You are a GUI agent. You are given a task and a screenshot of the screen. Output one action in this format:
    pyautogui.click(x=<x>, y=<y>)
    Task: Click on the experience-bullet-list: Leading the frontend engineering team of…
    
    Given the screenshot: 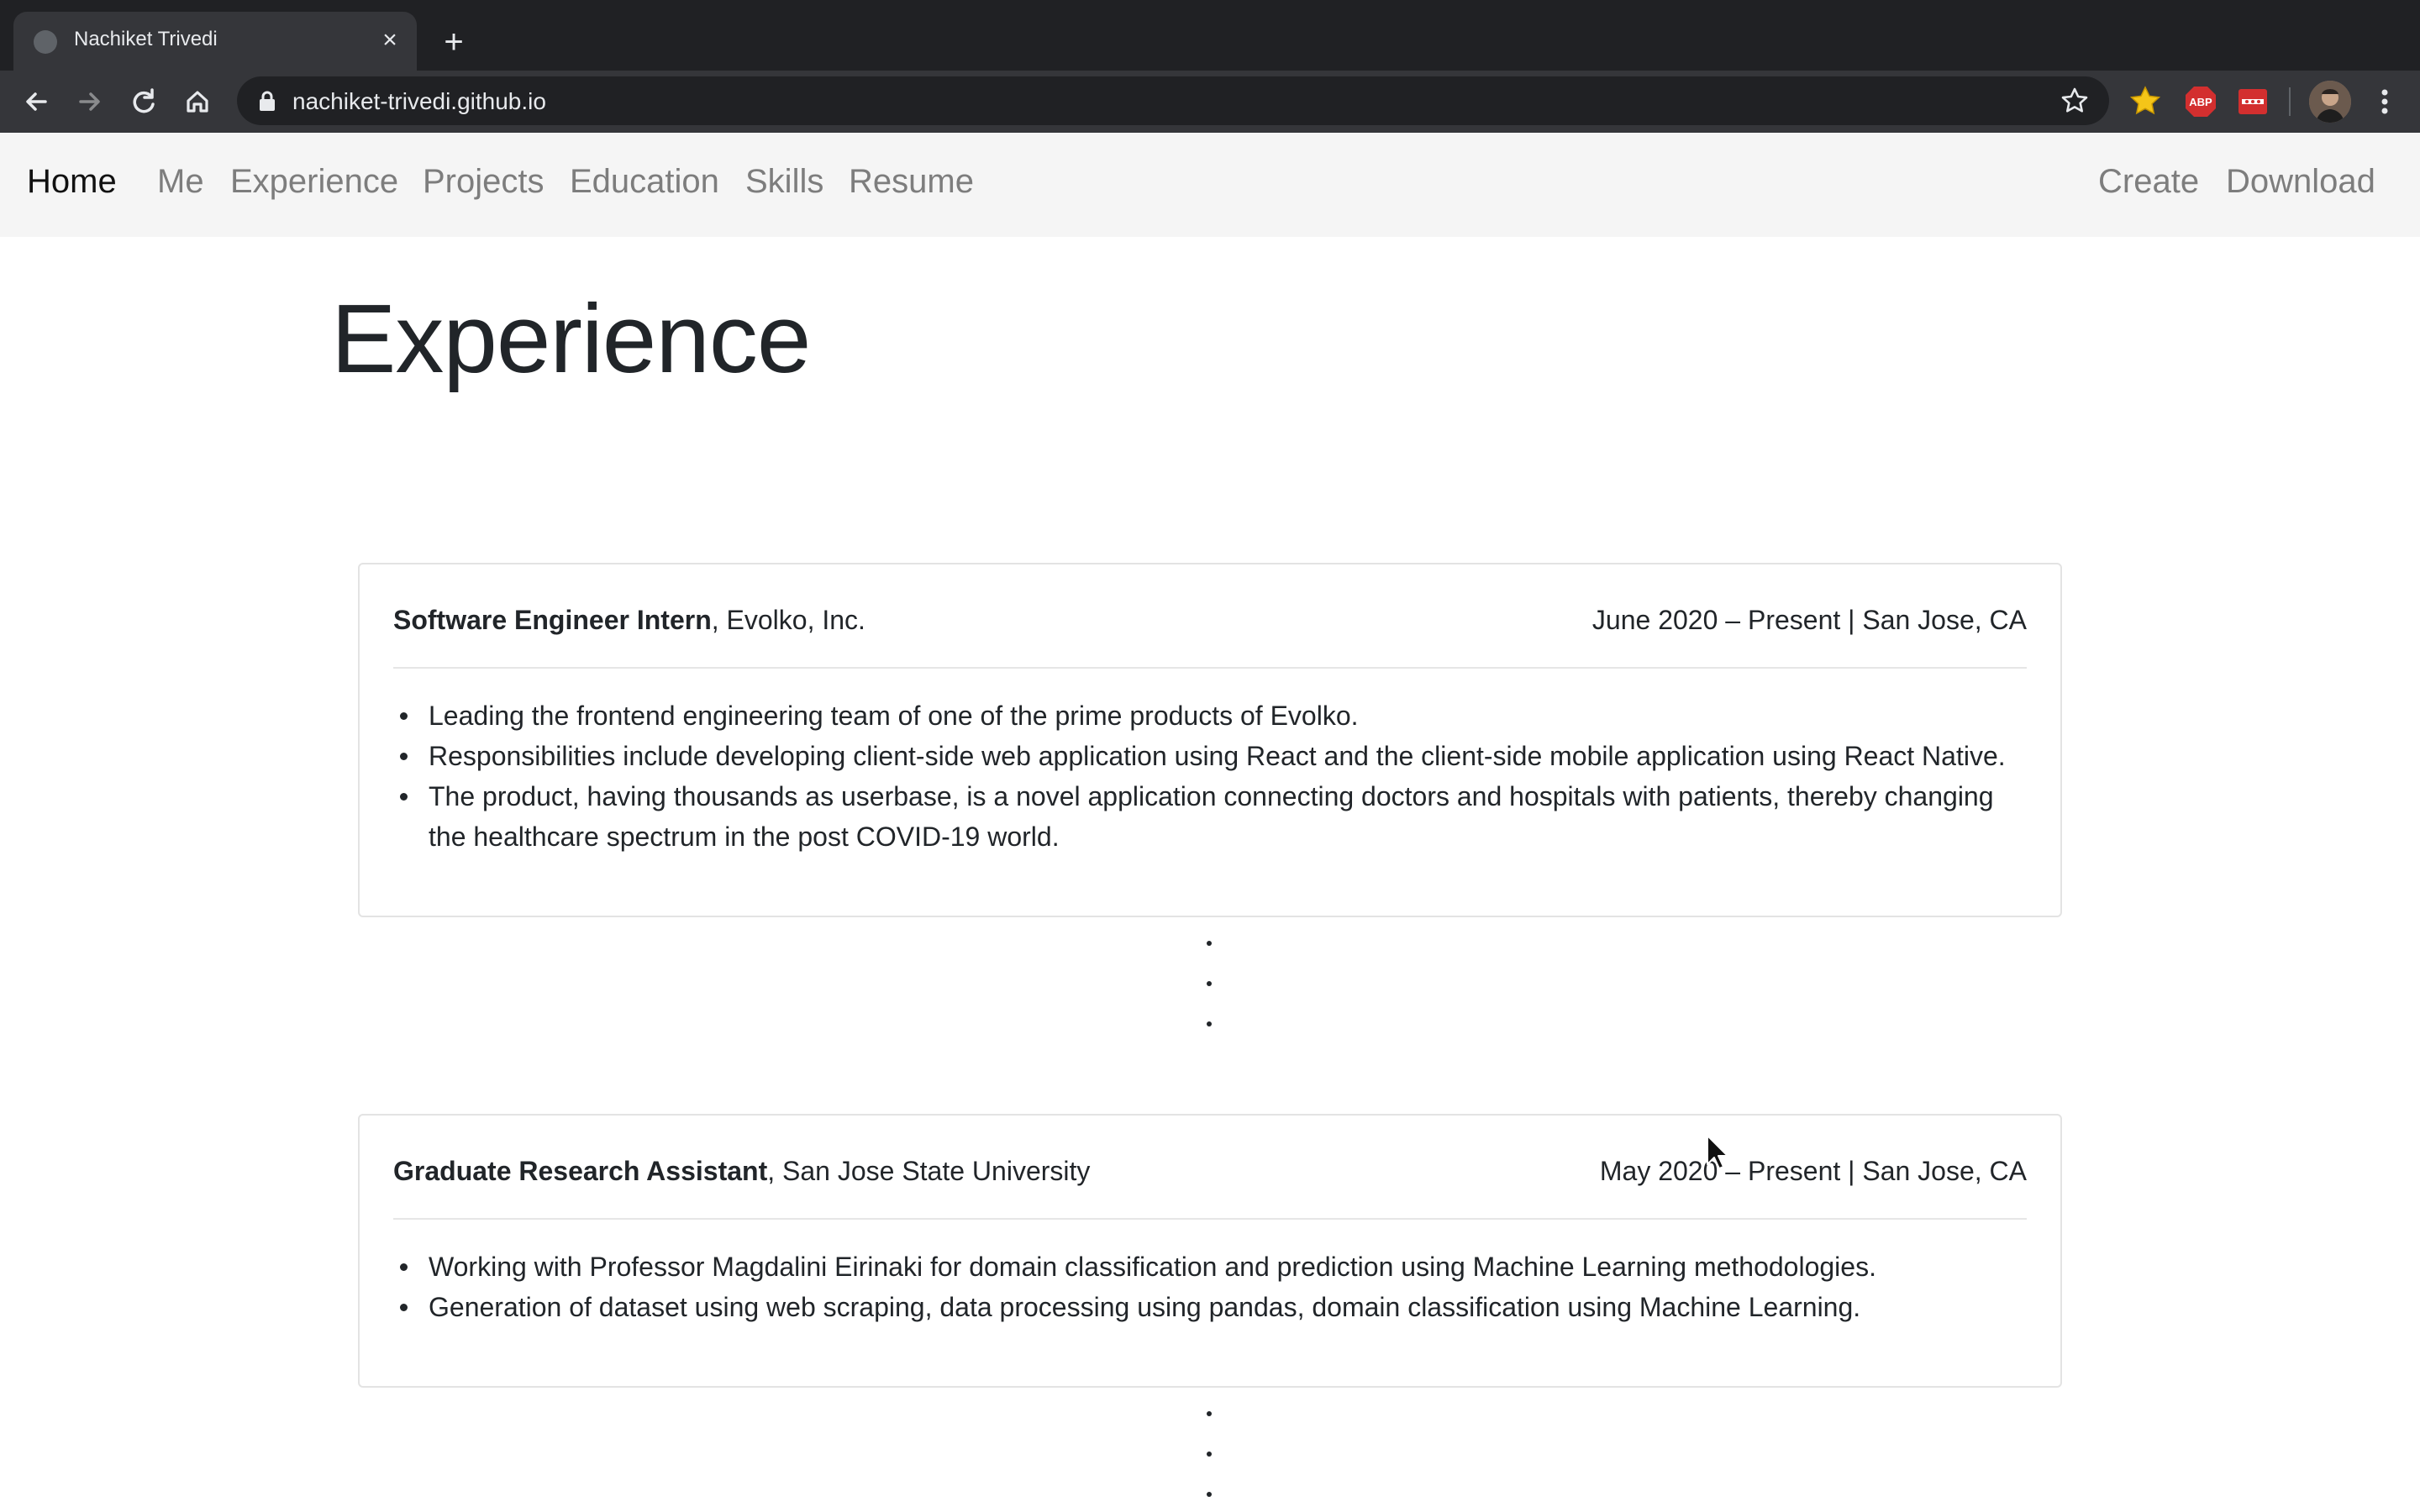 What is the action you would take?
    pyautogui.click(x=1213, y=776)
    